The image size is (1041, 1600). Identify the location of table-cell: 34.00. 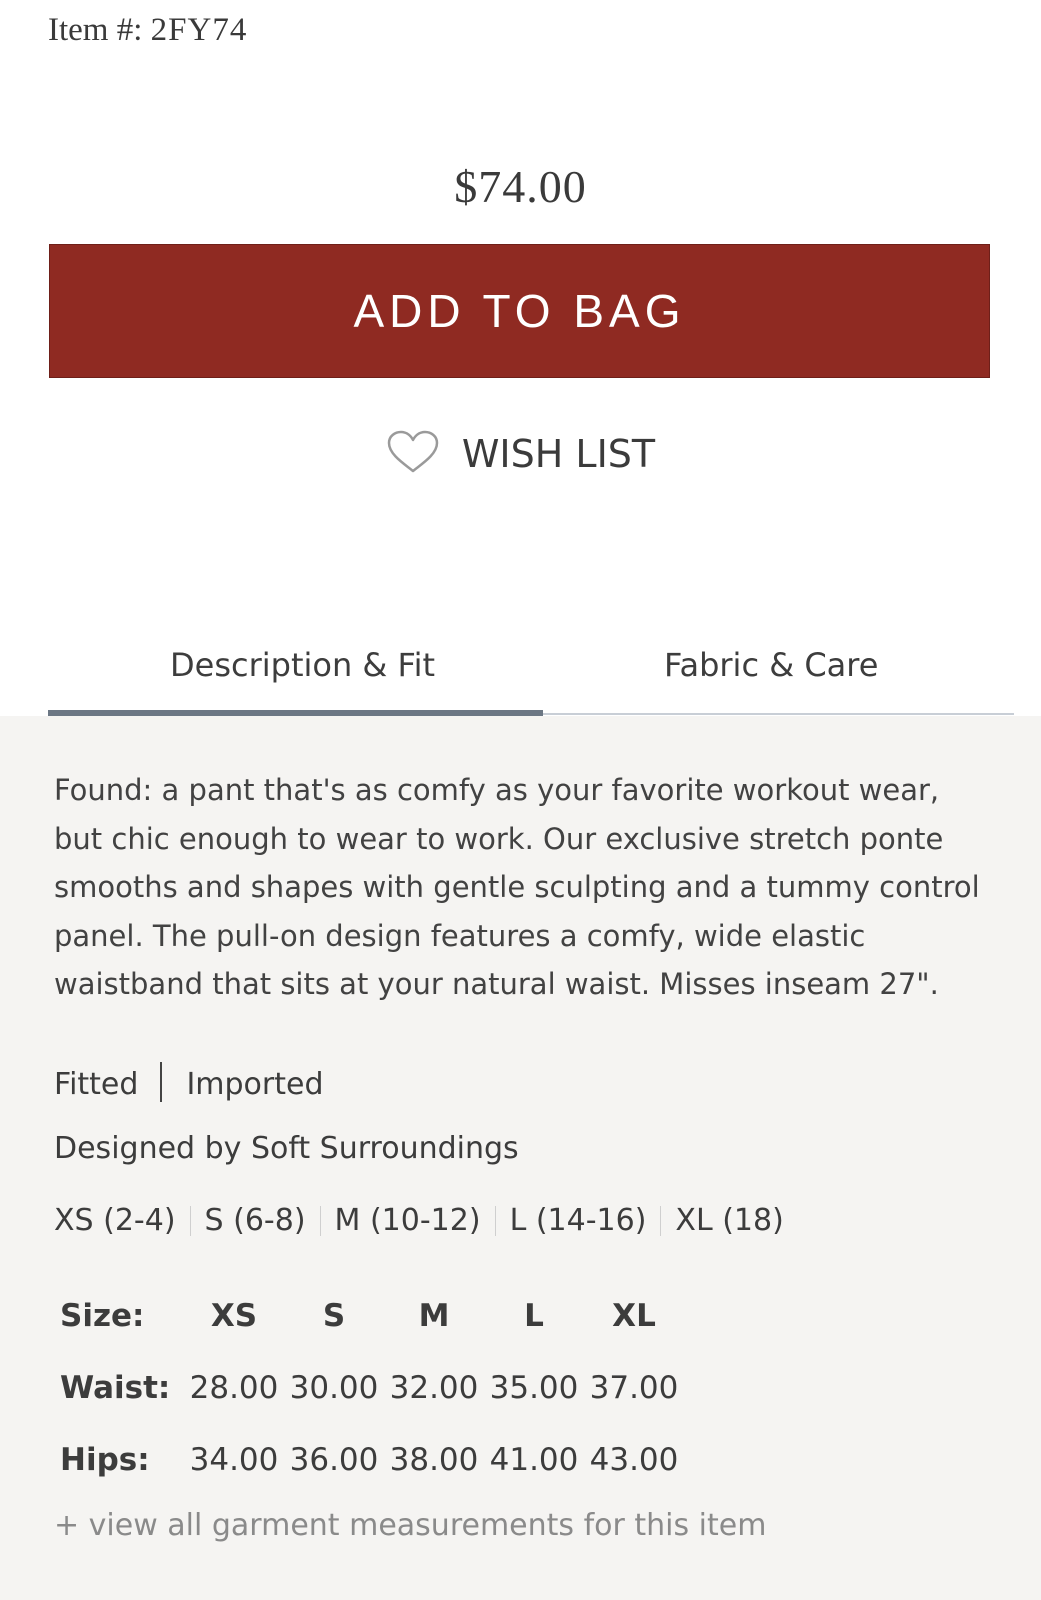
(234, 1460).